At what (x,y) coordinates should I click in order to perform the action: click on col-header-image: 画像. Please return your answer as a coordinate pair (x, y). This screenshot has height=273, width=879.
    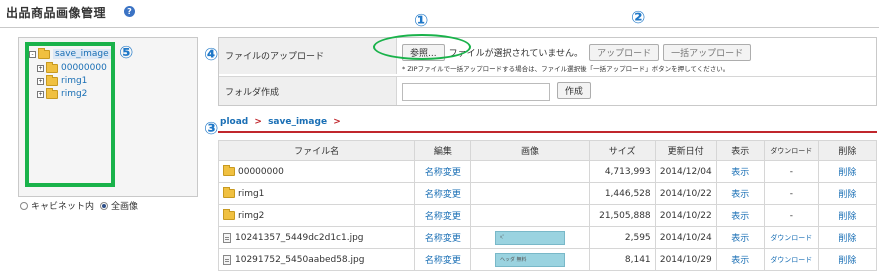
    Looking at the image, I should click on (530, 150).